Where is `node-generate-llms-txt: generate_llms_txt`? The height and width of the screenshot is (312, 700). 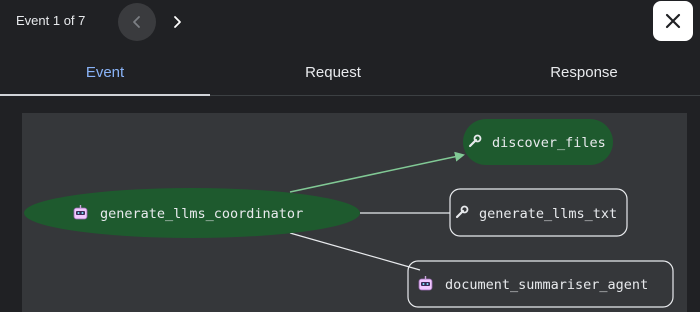
node-generate-llms-txt: generate_llms_txt is located at coordinates (538, 212).